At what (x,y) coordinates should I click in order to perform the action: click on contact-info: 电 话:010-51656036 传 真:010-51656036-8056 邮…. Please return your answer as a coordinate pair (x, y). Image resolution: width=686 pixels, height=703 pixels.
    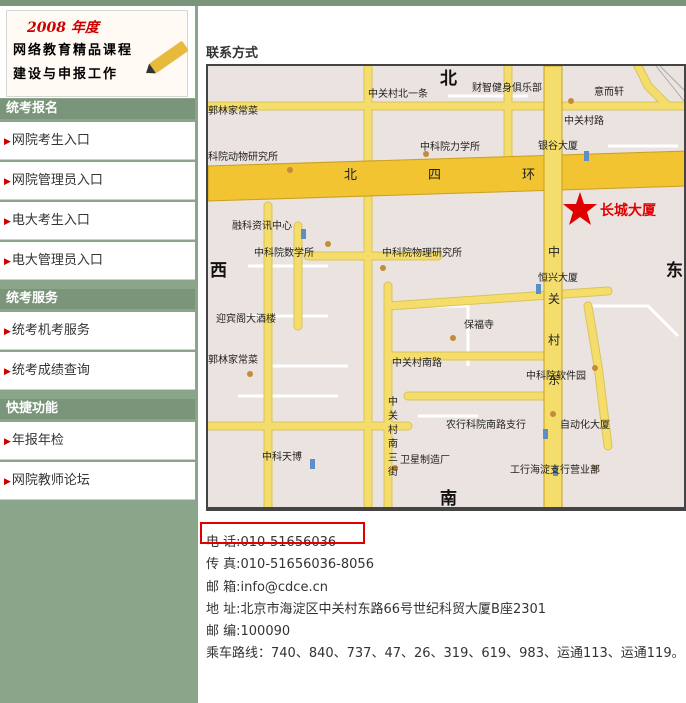
    Looking at the image, I should click on (442, 594).